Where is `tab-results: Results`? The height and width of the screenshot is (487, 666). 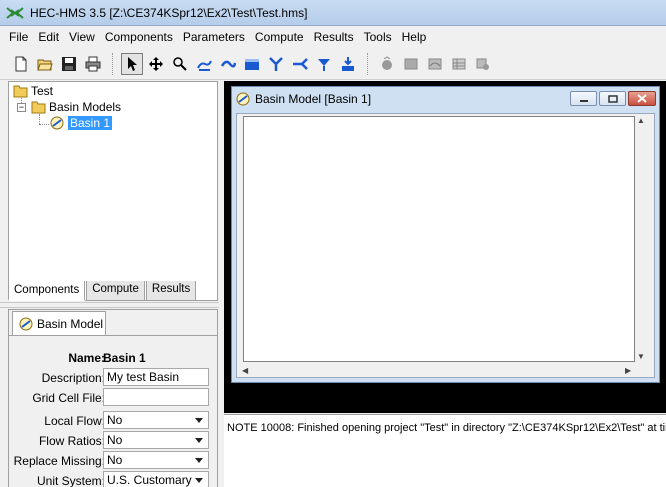
tab-results: Results is located at coordinates (171, 291).